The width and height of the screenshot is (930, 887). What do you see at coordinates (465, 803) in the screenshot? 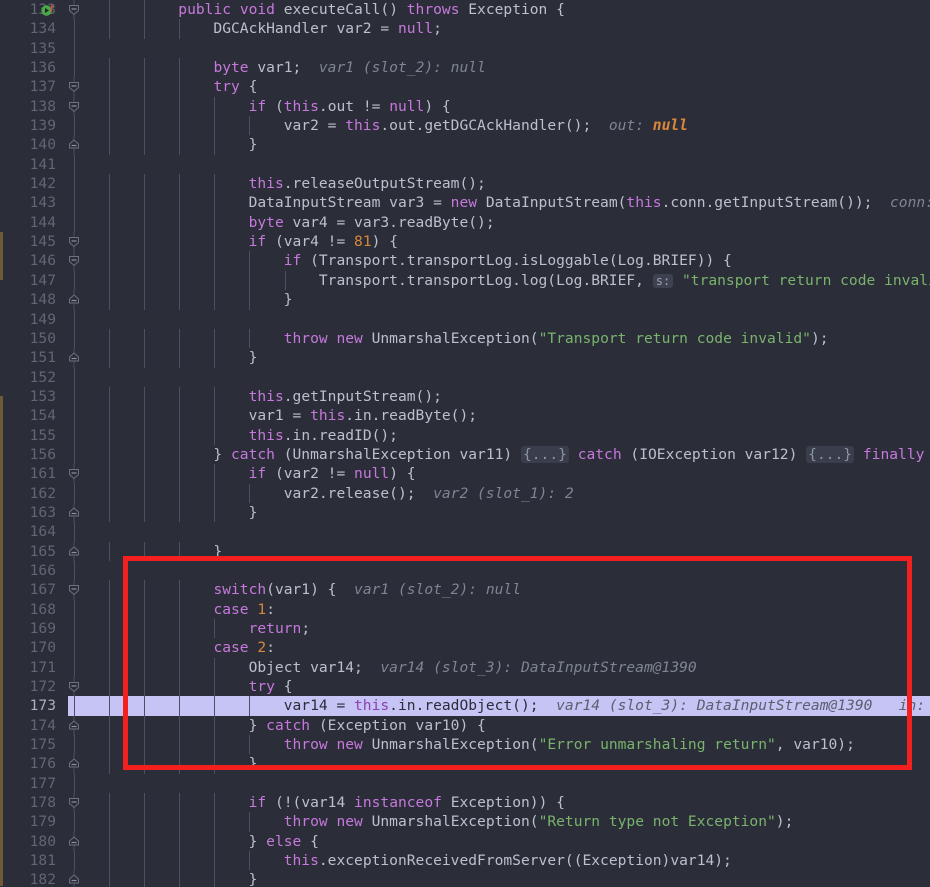
I see `code-line: 178 if (!(var14 instanceof Exception)) {` at bounding box center [465, 803].